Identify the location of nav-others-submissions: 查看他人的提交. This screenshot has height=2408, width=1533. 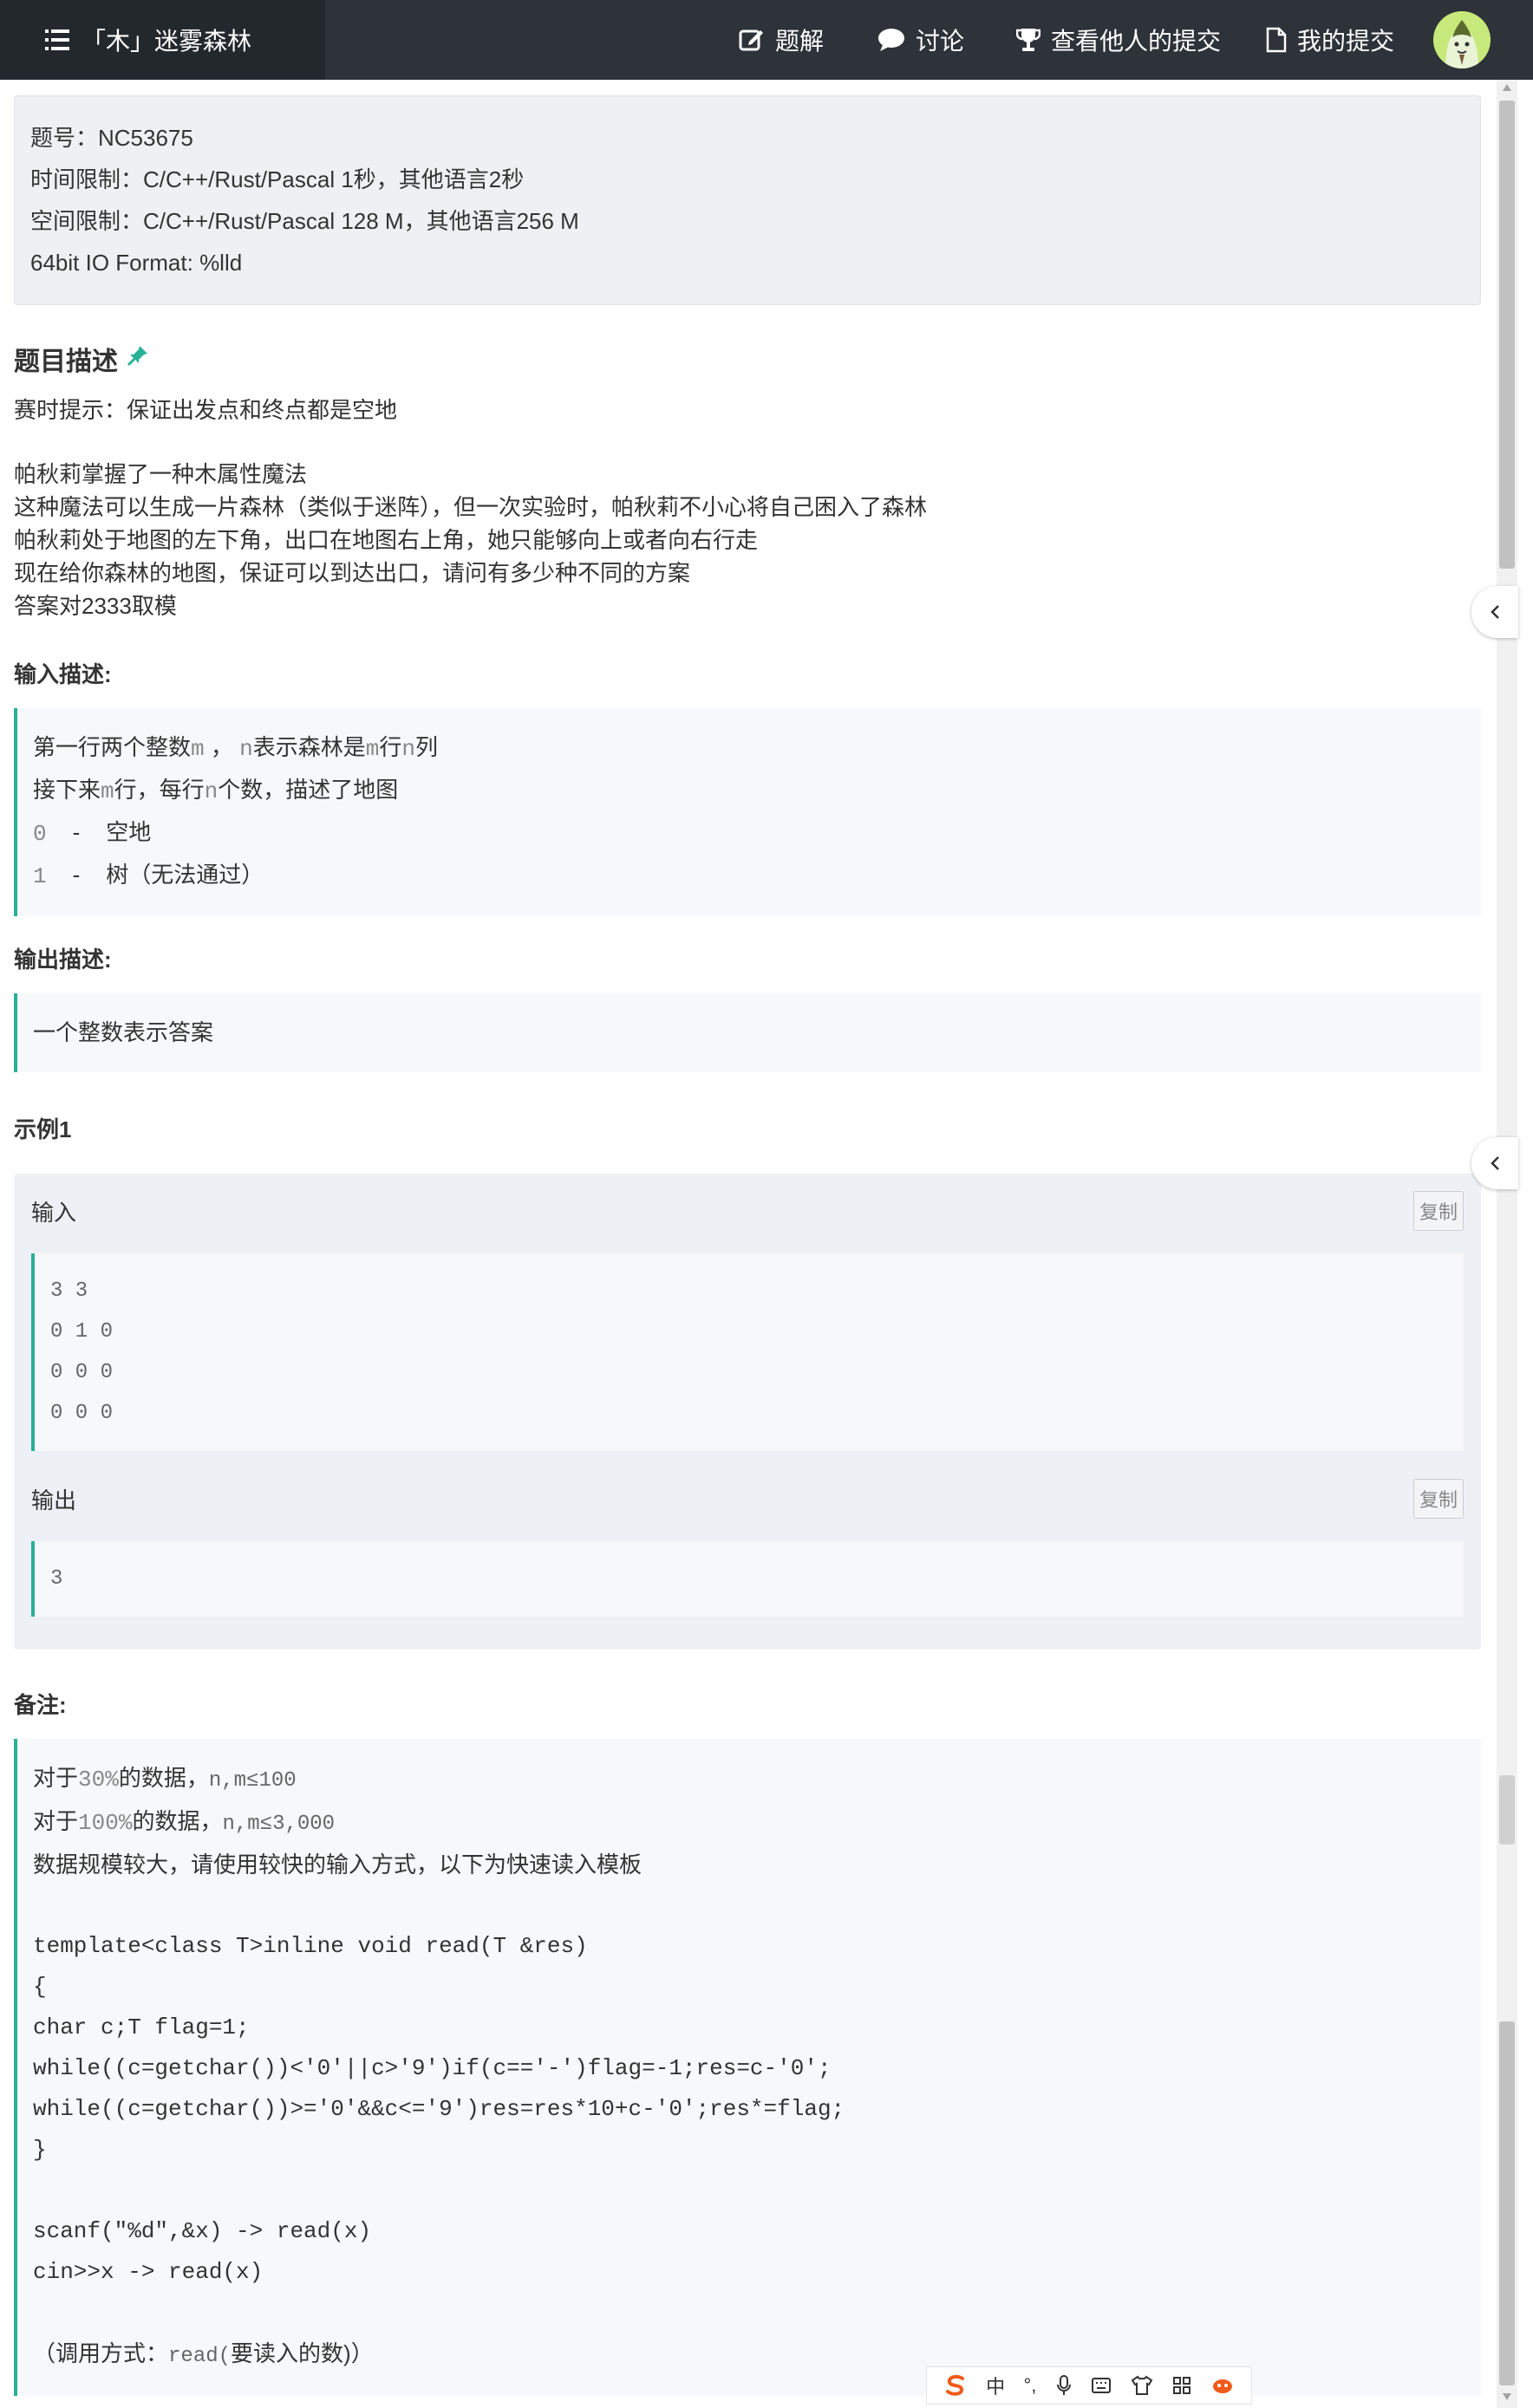
(1118, 40).